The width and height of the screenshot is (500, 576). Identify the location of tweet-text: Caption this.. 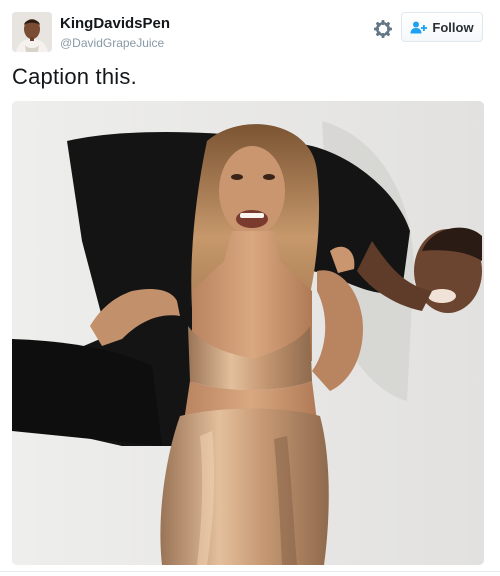
(74, 76).